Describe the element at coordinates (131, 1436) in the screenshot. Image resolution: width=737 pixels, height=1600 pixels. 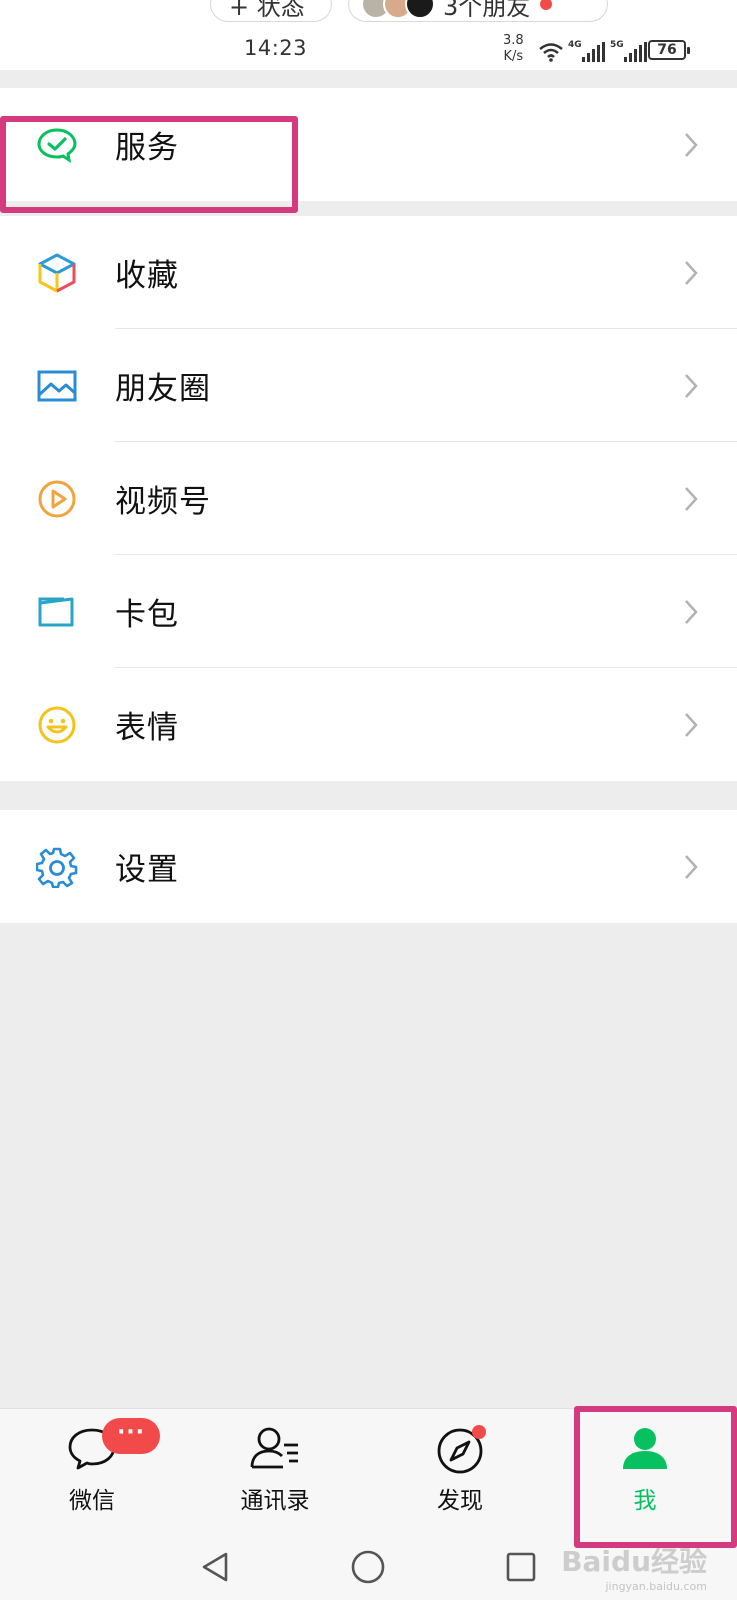
I see `unread-badge: ···` at that location.